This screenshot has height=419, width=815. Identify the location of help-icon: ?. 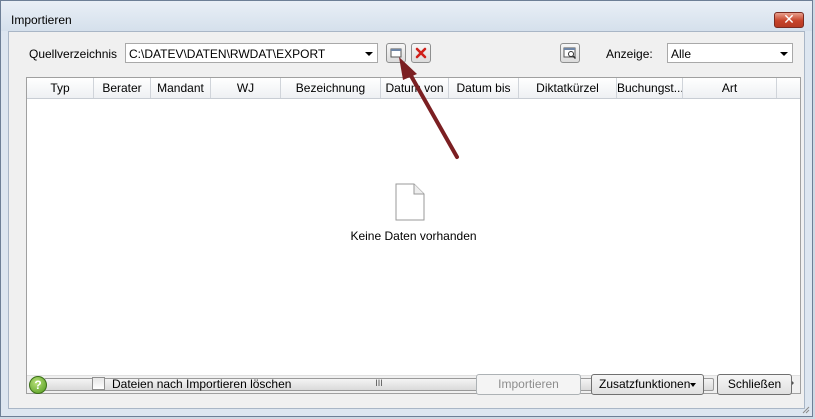
(38, 385).